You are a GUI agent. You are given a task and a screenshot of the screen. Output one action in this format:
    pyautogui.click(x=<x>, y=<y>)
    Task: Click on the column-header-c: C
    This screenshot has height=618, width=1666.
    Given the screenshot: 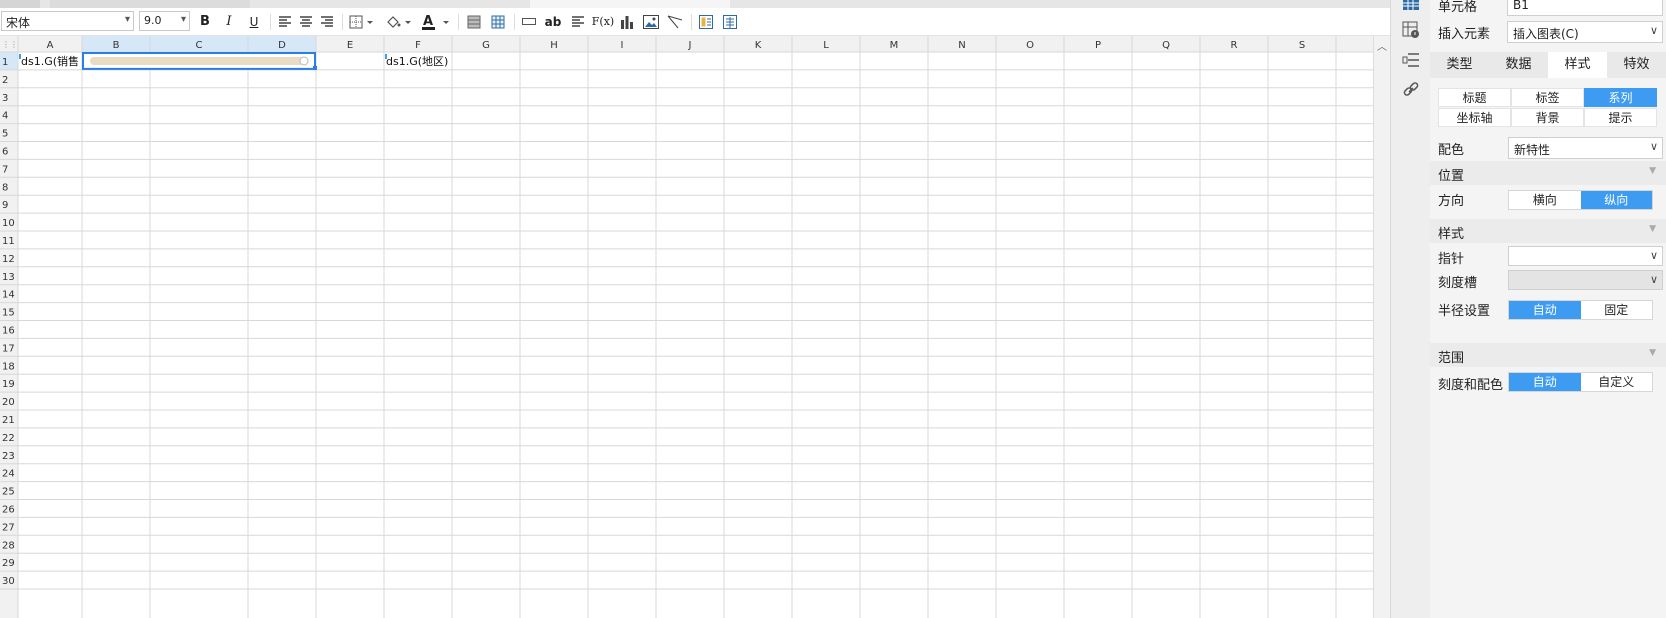 What is the action you would take?
    pyautogui.click(x=199, y=45)
    